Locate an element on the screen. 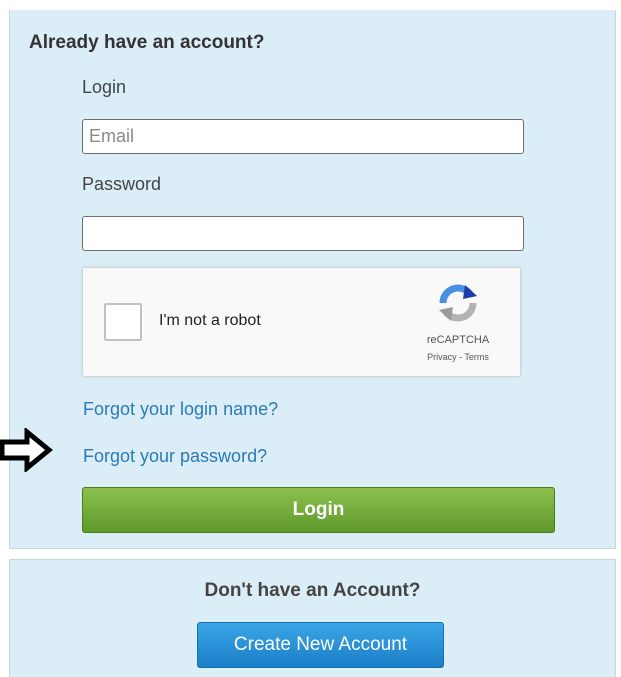 This screenshot has height=677, width=621. recaptcha-logo-icon is located at coordinates (458, 303).